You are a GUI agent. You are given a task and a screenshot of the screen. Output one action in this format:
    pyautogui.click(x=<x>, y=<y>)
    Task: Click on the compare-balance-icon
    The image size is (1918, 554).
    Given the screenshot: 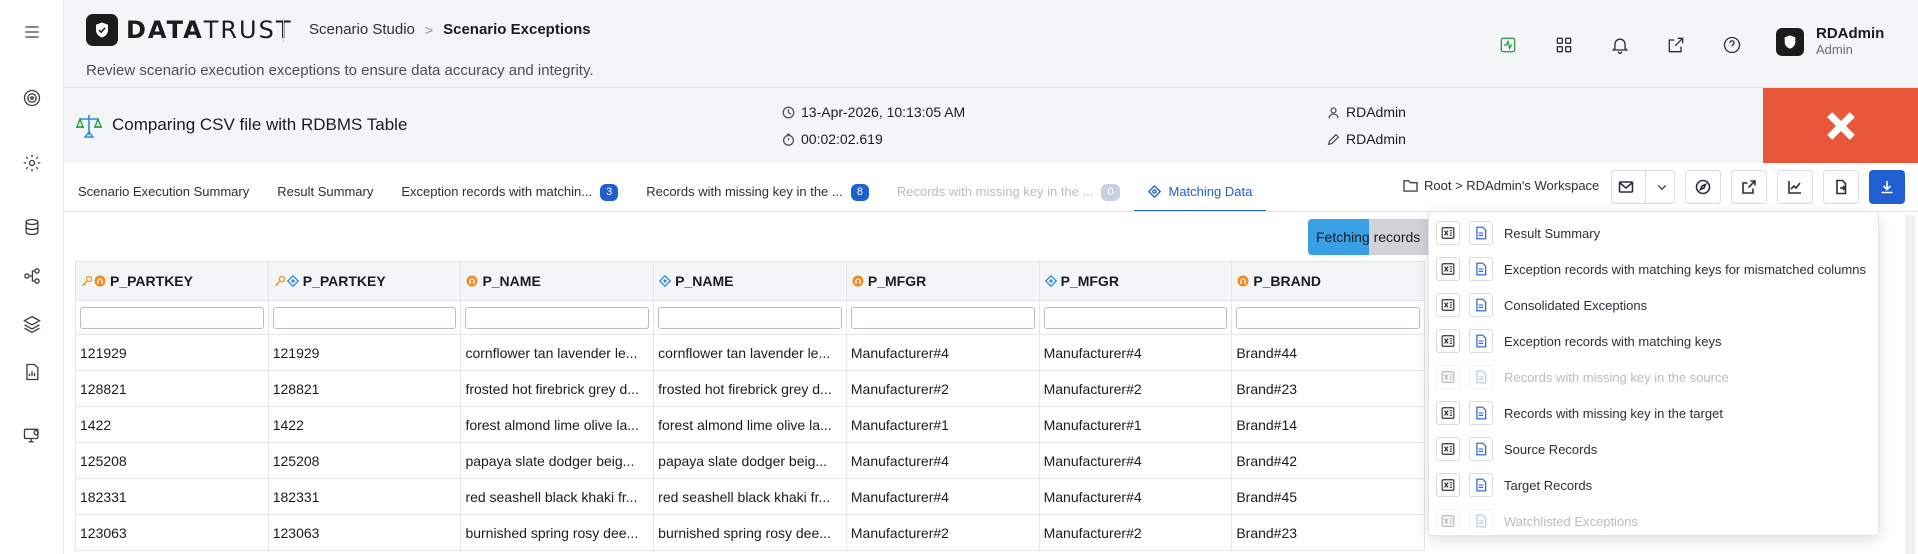 What is the action you would take?
    pyautogui.click(x=89, y=126)
    